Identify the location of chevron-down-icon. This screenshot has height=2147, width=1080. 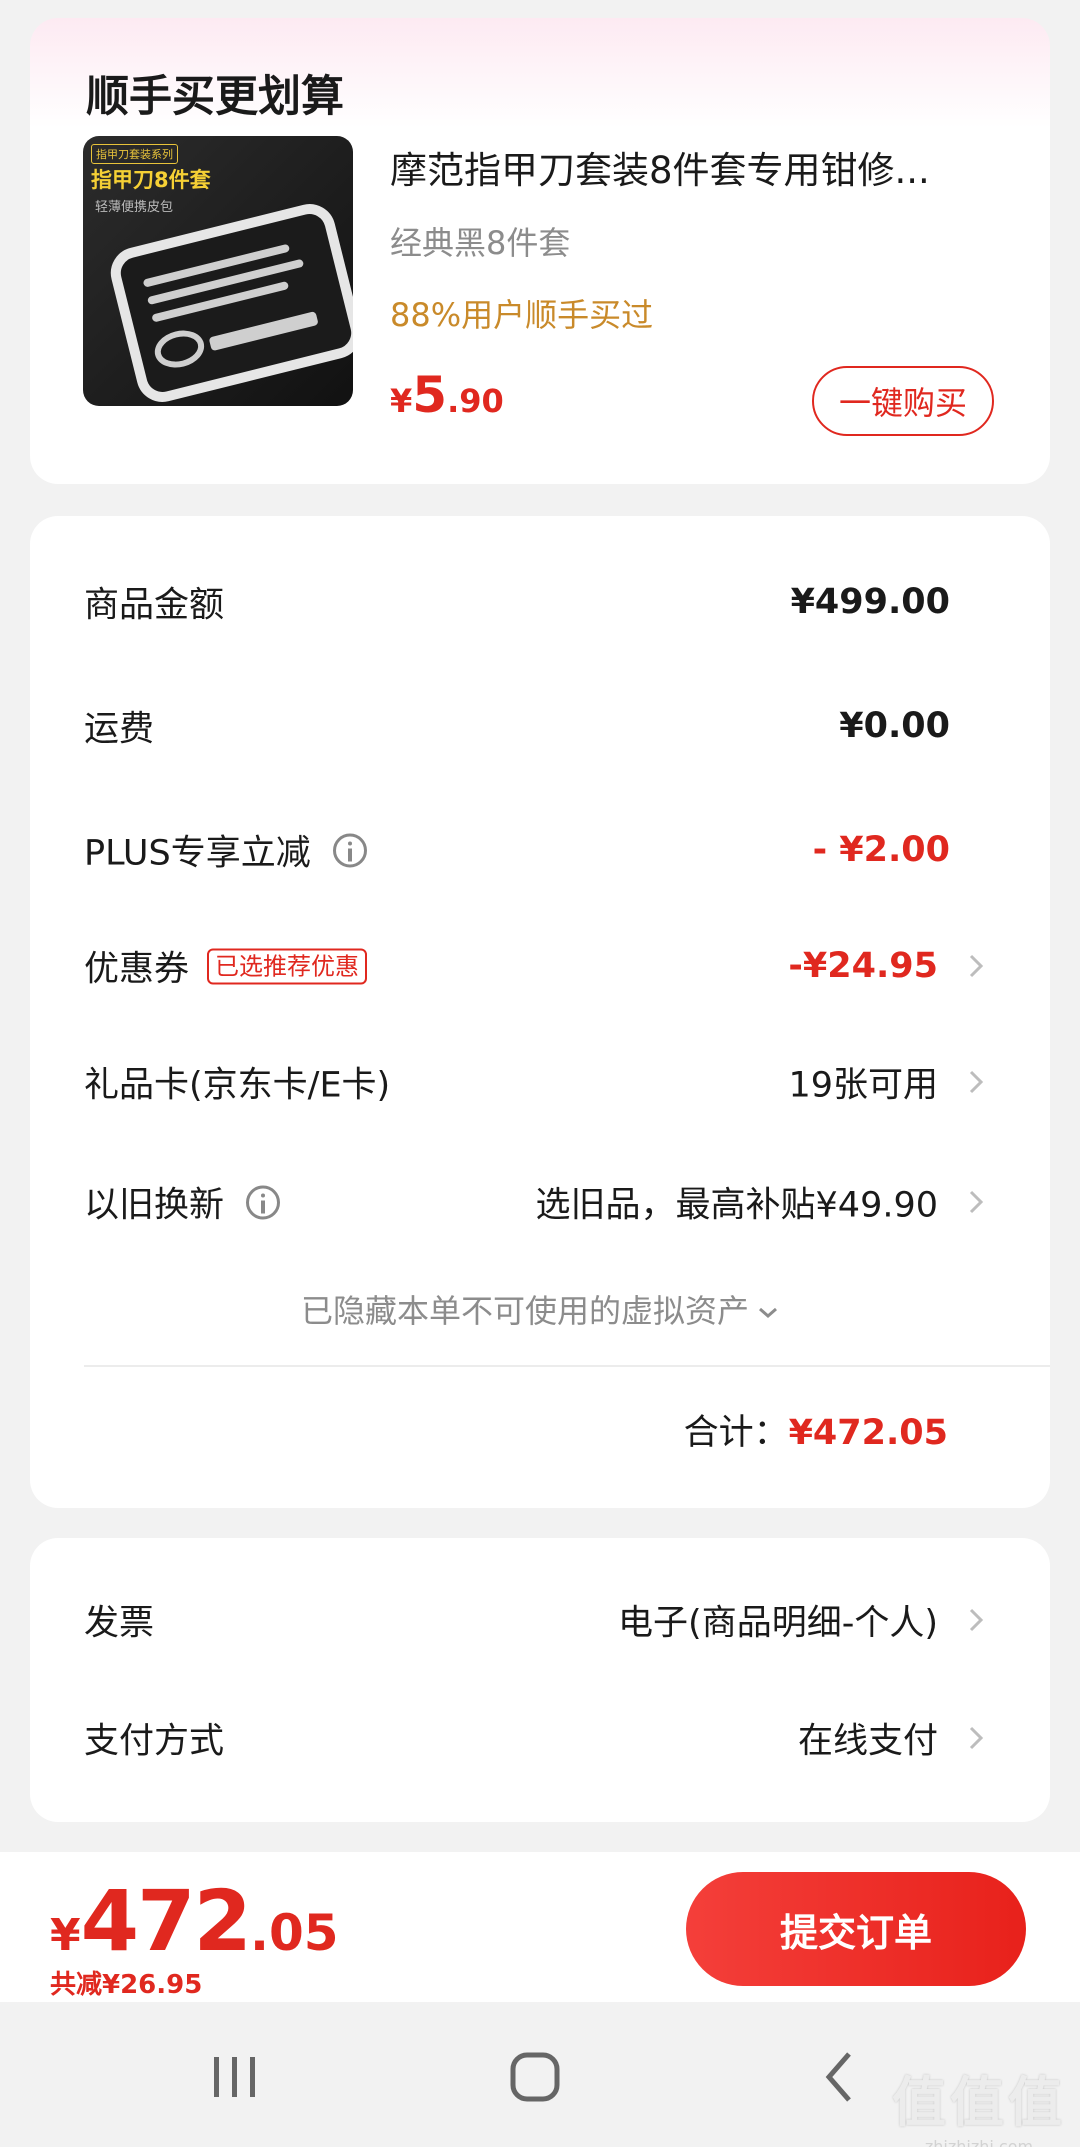
(768, 1312).